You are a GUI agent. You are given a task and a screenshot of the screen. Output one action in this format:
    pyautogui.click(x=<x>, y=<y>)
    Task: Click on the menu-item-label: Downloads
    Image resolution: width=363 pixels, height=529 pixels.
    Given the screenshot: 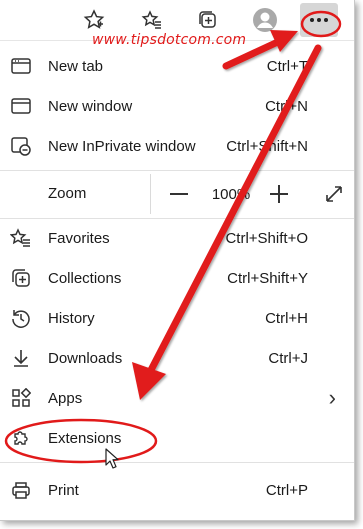 What is the action you would take?
    pyautogui.click(x=85, y=358)
    